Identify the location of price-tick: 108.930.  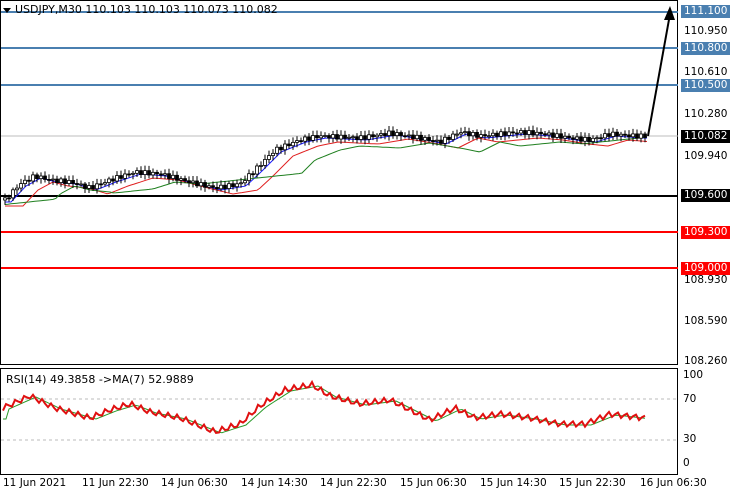
(706, 280).